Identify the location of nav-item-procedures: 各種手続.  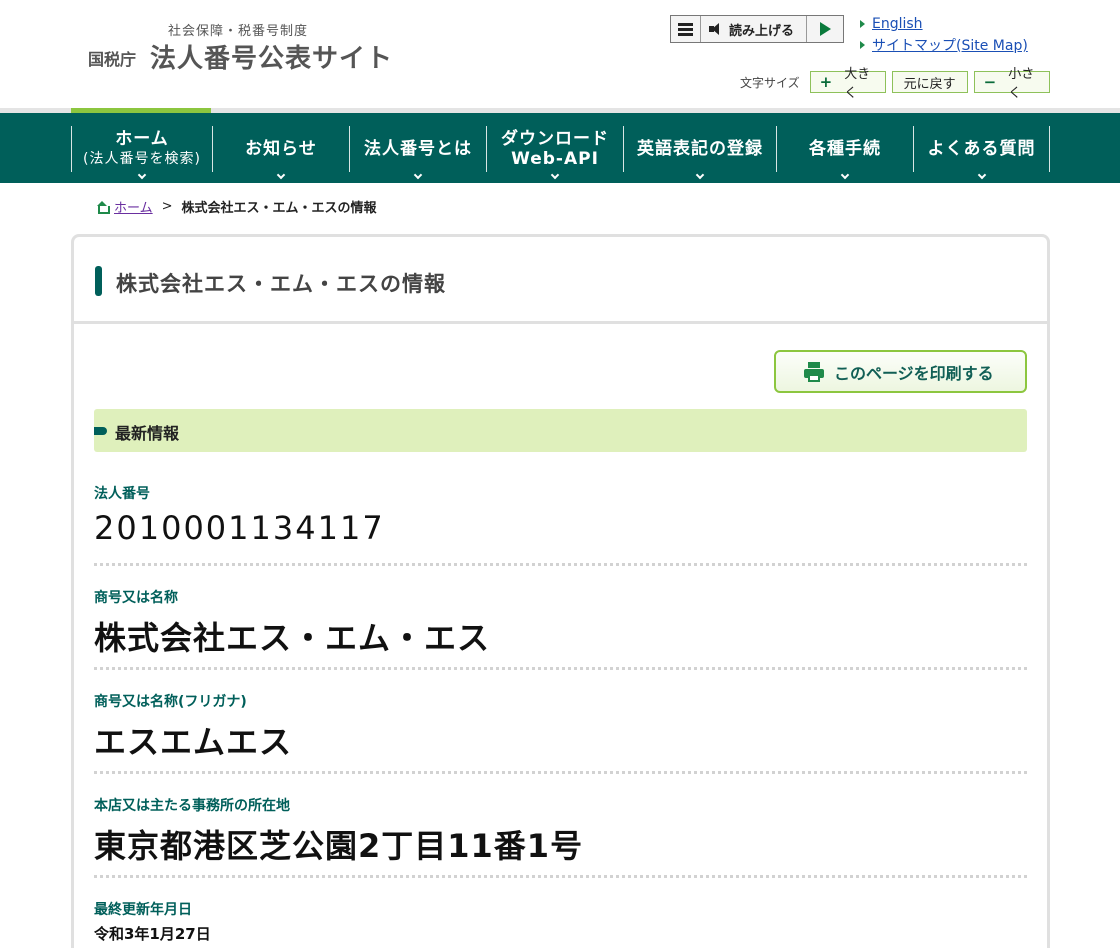
(844, 153).